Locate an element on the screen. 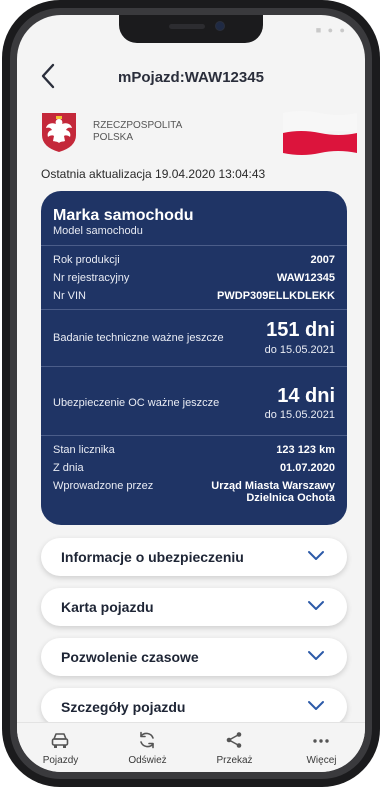 This screenshot has height=787, width=382. issuer-name-line2: POLSKA is located at coordinates (113, 137).